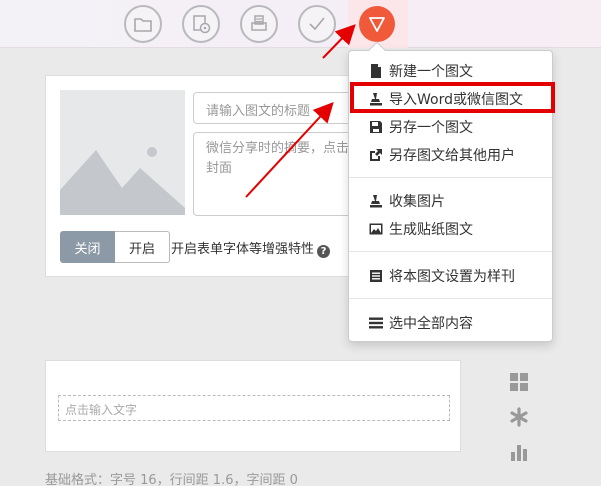 Image resolution: width=601 pixels, height=486 pixels. What do you see at coordinates (450, 201) in the screenshot?
I see `menu-item-collect-images: 收集图片` at bounding box center [450, 201].